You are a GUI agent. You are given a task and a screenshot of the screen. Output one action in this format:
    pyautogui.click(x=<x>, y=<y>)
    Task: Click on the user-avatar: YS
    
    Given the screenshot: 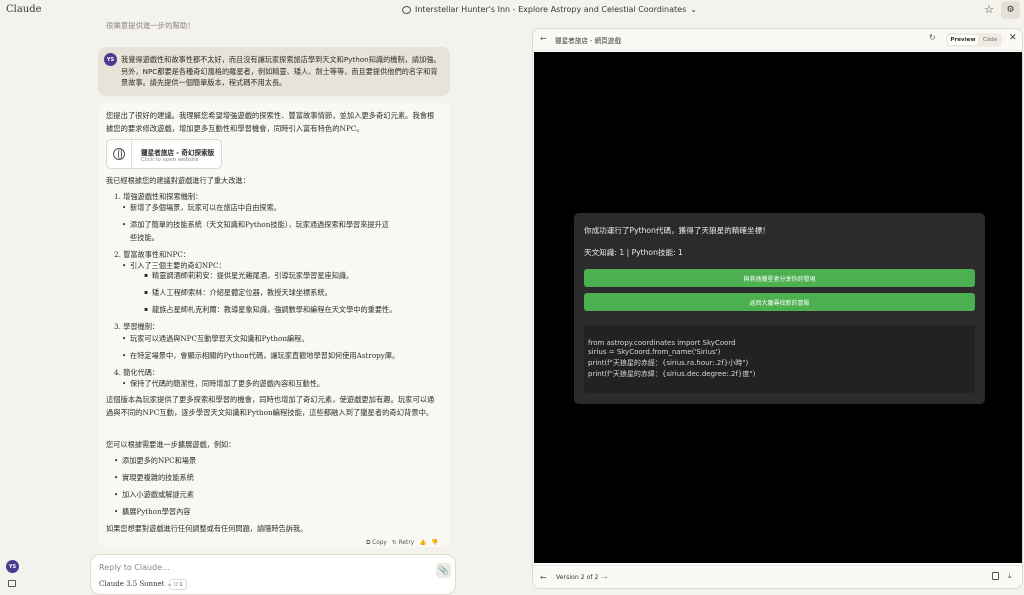 What is the action you would take?
    pyautogui.click(x=110, y=59)
    